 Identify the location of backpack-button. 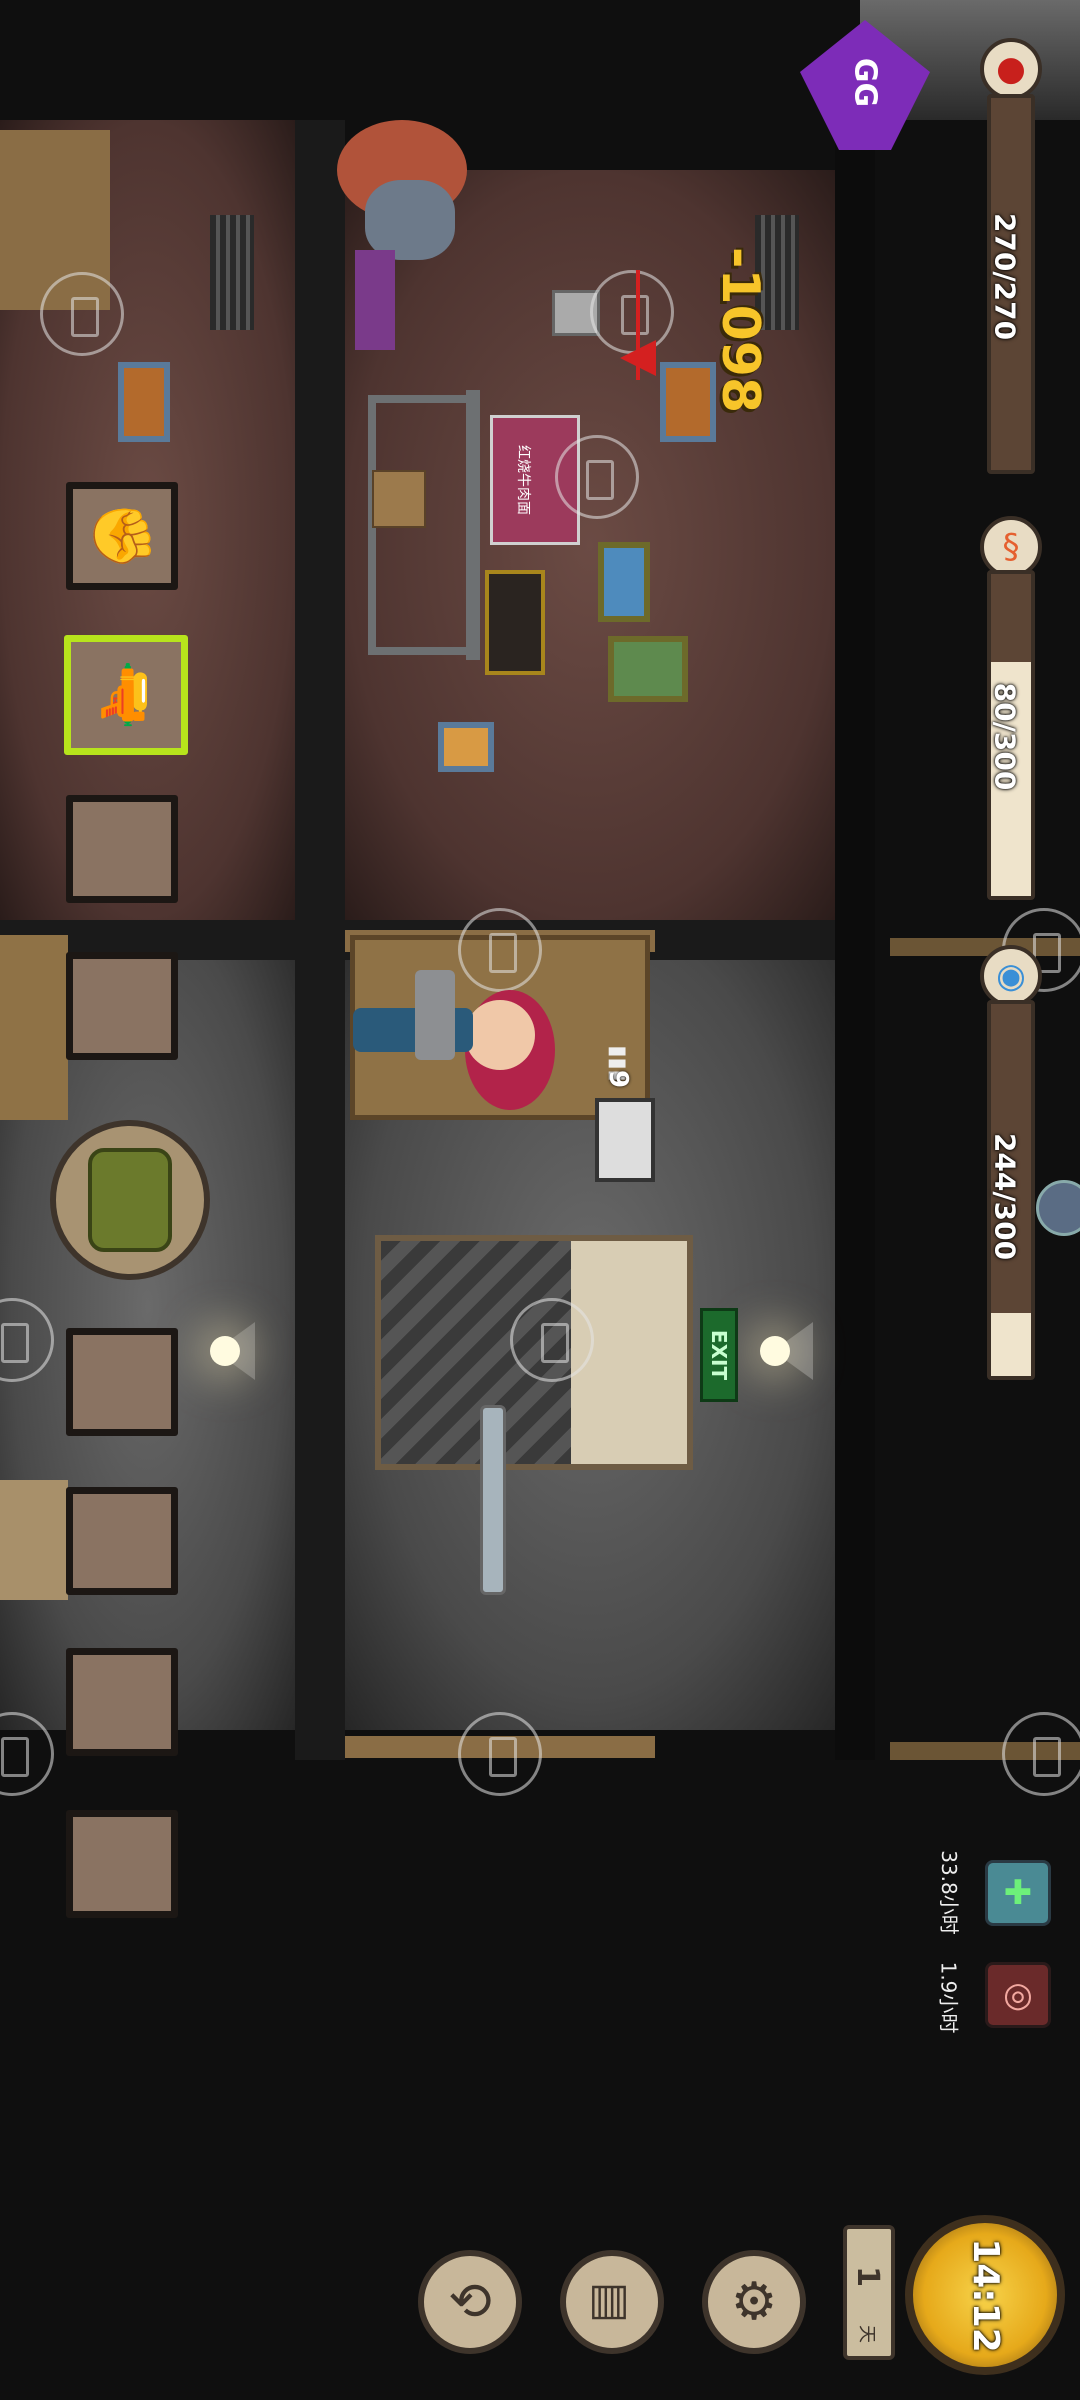
(130, 1200).